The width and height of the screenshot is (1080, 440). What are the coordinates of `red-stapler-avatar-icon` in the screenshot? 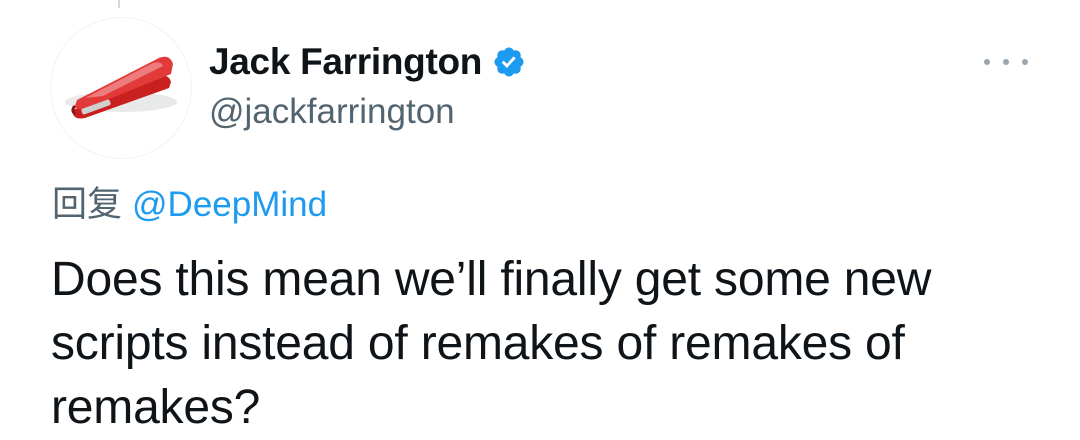 It's located at (121, 87).